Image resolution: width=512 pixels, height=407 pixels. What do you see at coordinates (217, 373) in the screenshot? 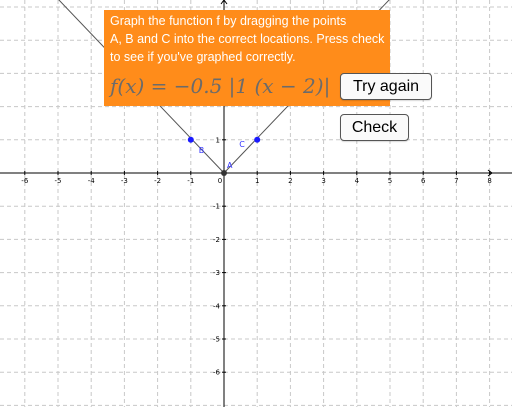
I see `y-tick-label: -6` at bounding box center [217, 373].